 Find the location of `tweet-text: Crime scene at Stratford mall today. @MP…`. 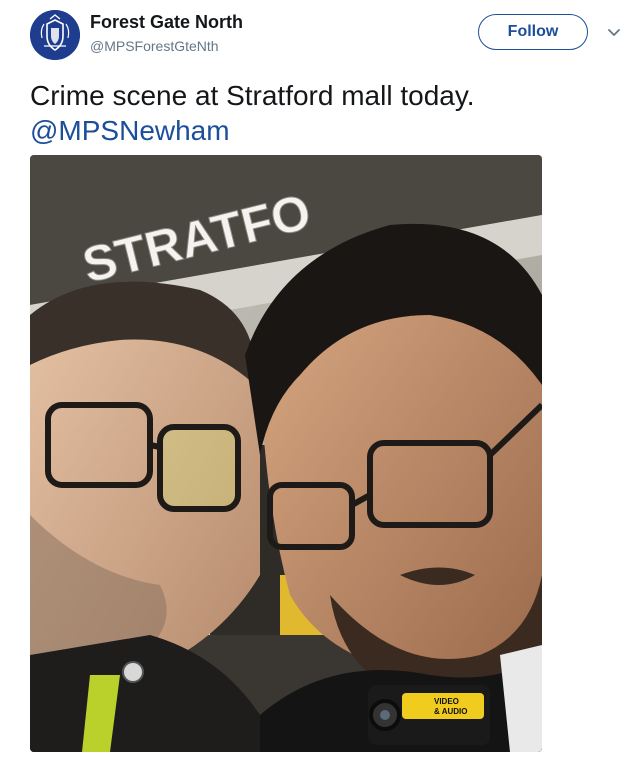

tweet-text: Crime scene at Stratford mall today. @MP… is located at coordinates (320, 113).